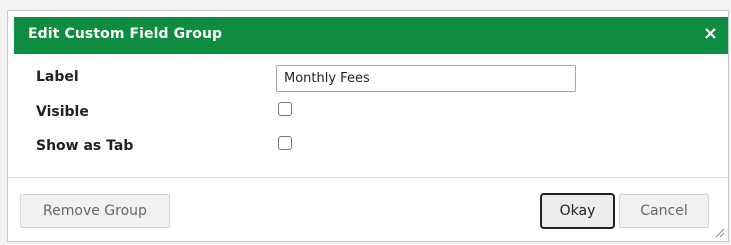 The width and height of the screenshot is (731, 245). Describe the element at coordinates (577, 211) in the screenshot. I see `okay-button: Okay` at that location.